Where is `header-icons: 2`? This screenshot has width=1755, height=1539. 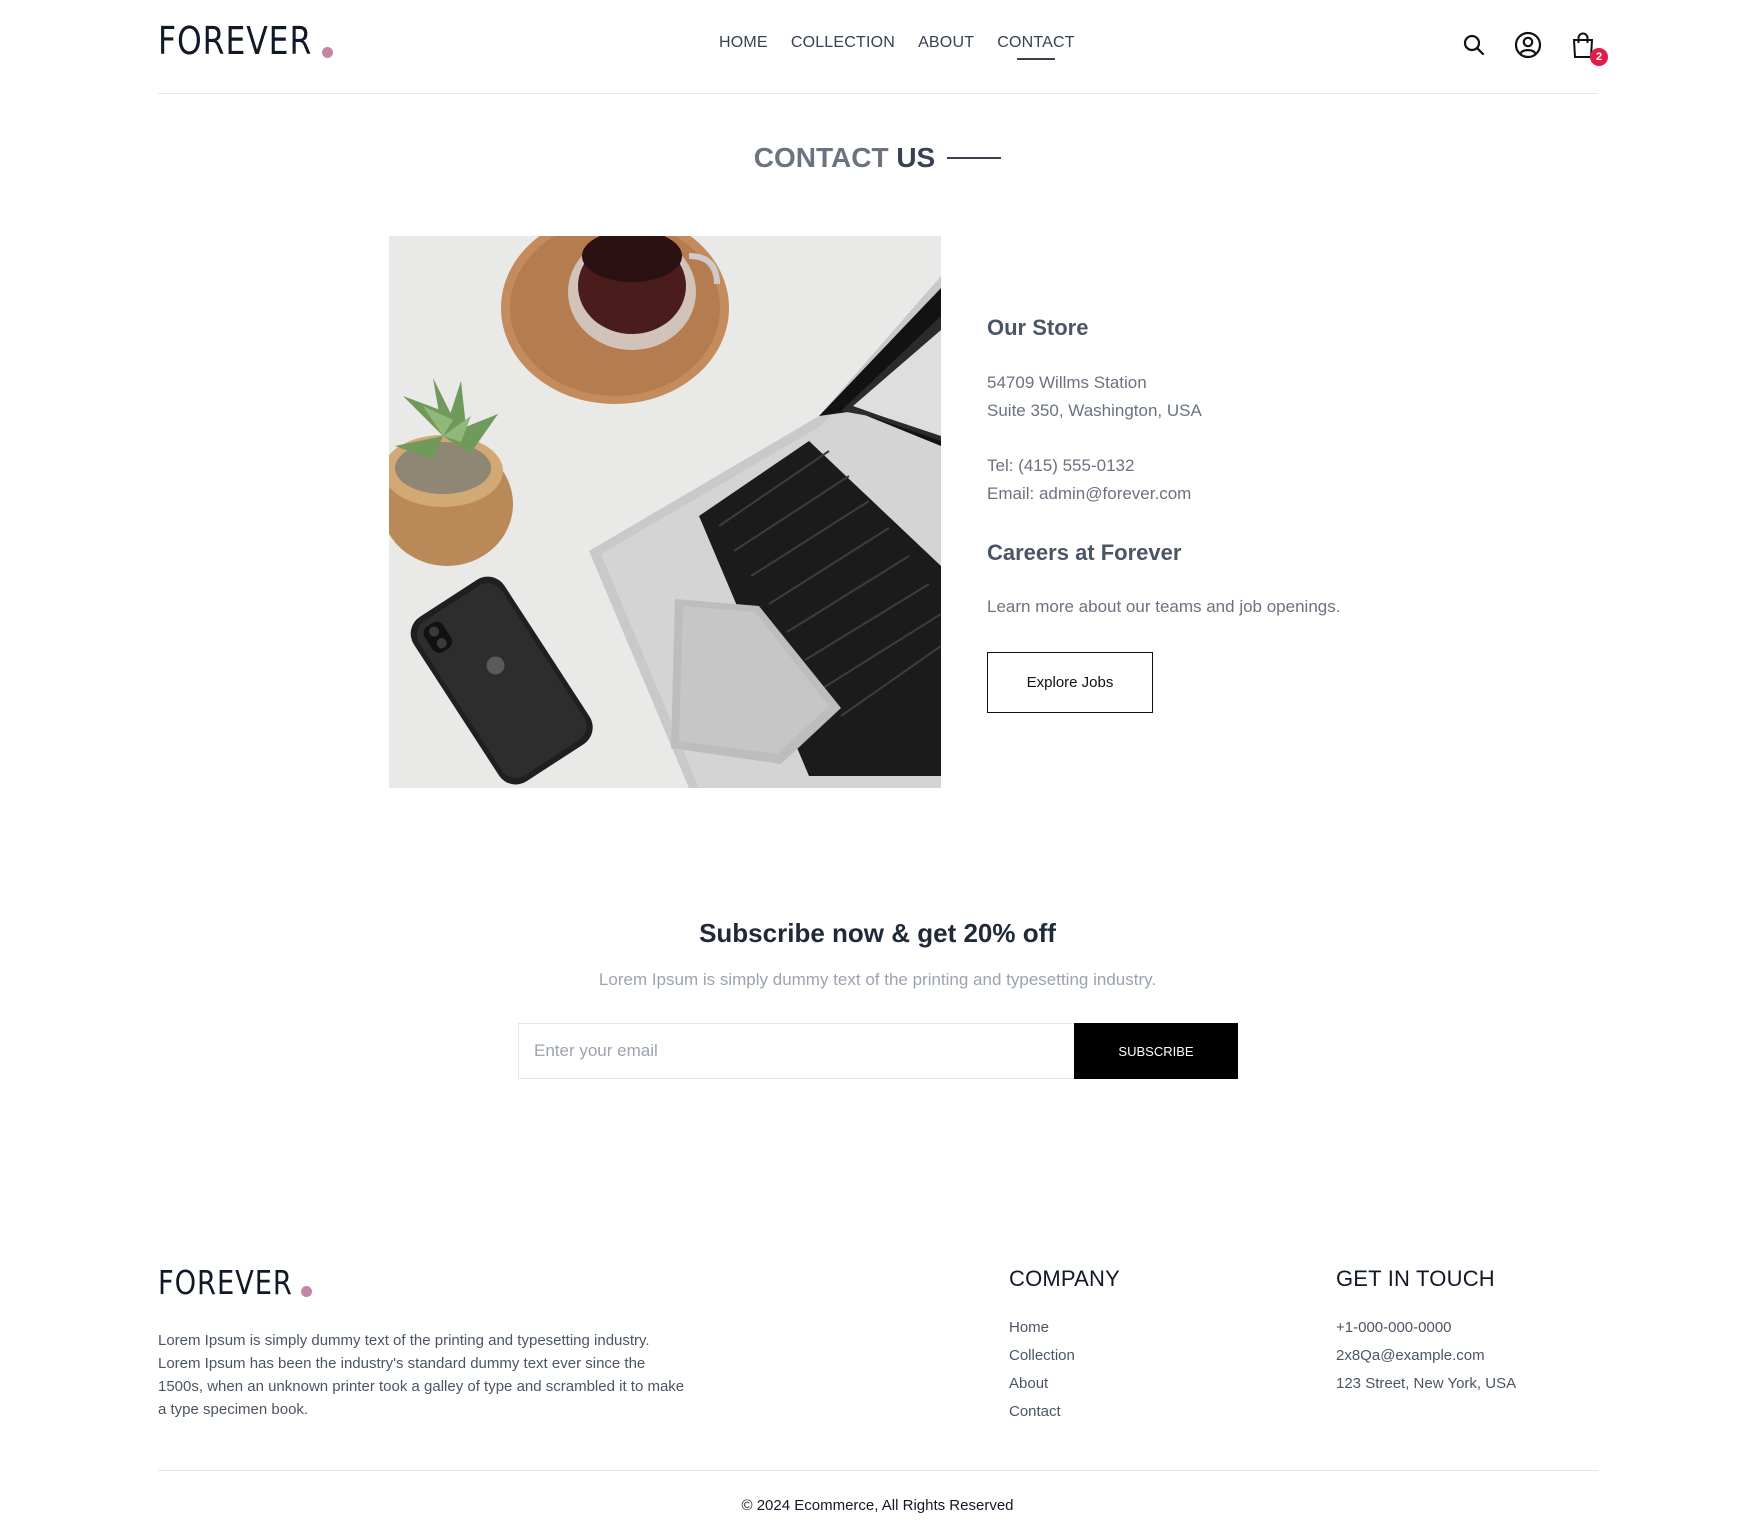
header-icons: 2 is located at coordinates (1533, 48).